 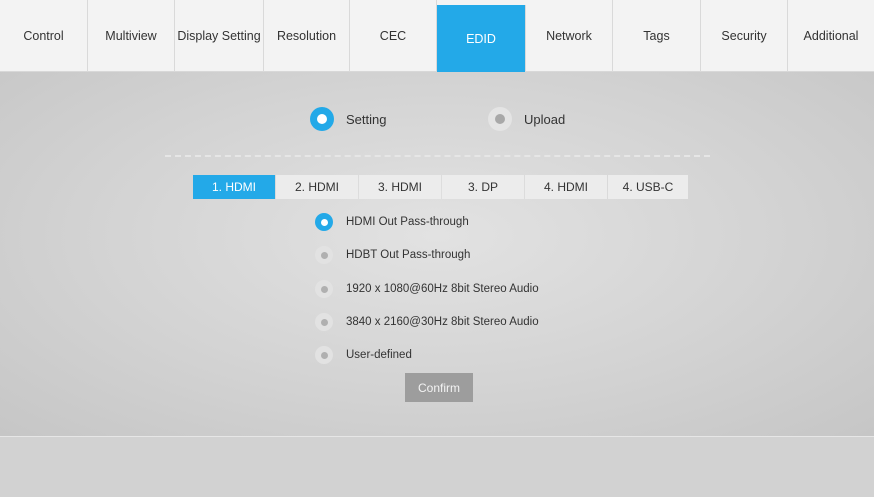 I want to click on tab-tags: Tags, so click(x=657, y=36).